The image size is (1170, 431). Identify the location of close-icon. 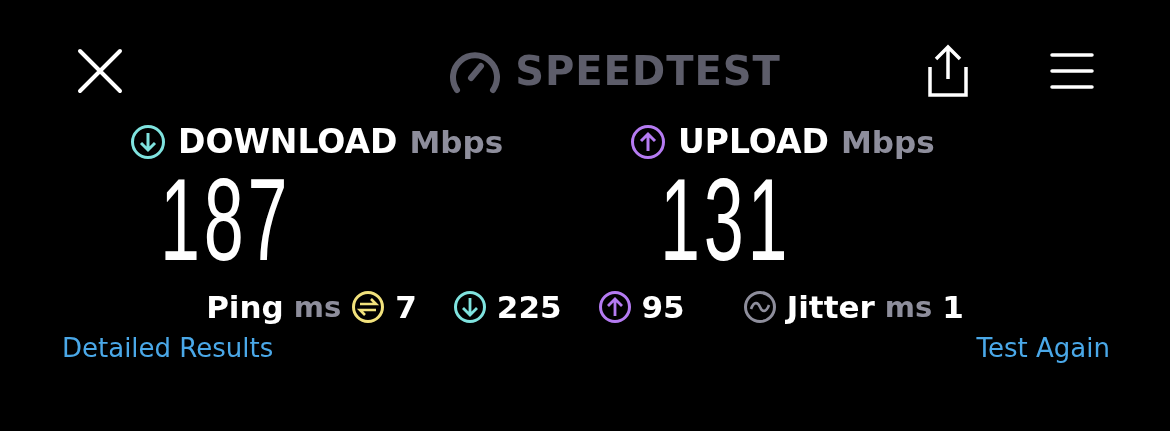
(100, 71).